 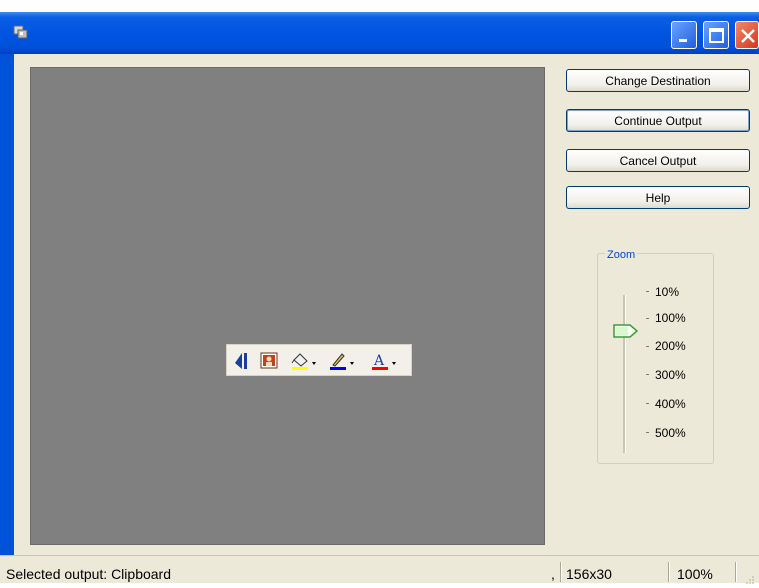 I want to click on close-button, so click(x=747, y=35).